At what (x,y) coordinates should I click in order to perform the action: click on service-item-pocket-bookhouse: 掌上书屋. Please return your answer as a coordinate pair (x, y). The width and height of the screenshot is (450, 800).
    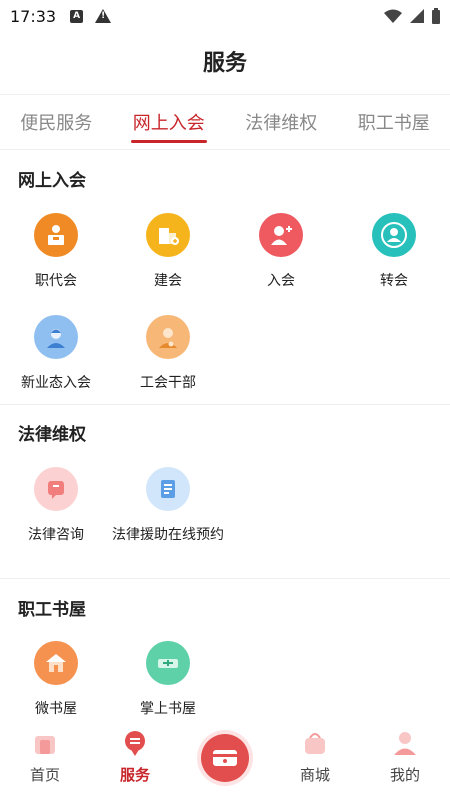
    Looking at the image, I should click on (168, 680).